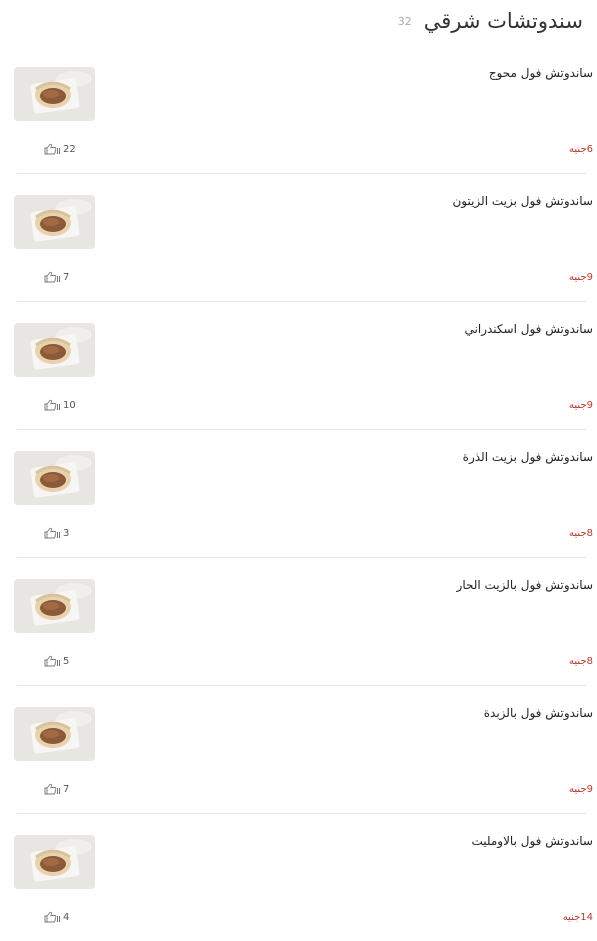 The height and width of the screenshot is (941, 597). Describe the element at coordinates (303, 110) in the screenshot. I see `list-item: ساندوتش فول محوج 22 6جنيه` at that location.